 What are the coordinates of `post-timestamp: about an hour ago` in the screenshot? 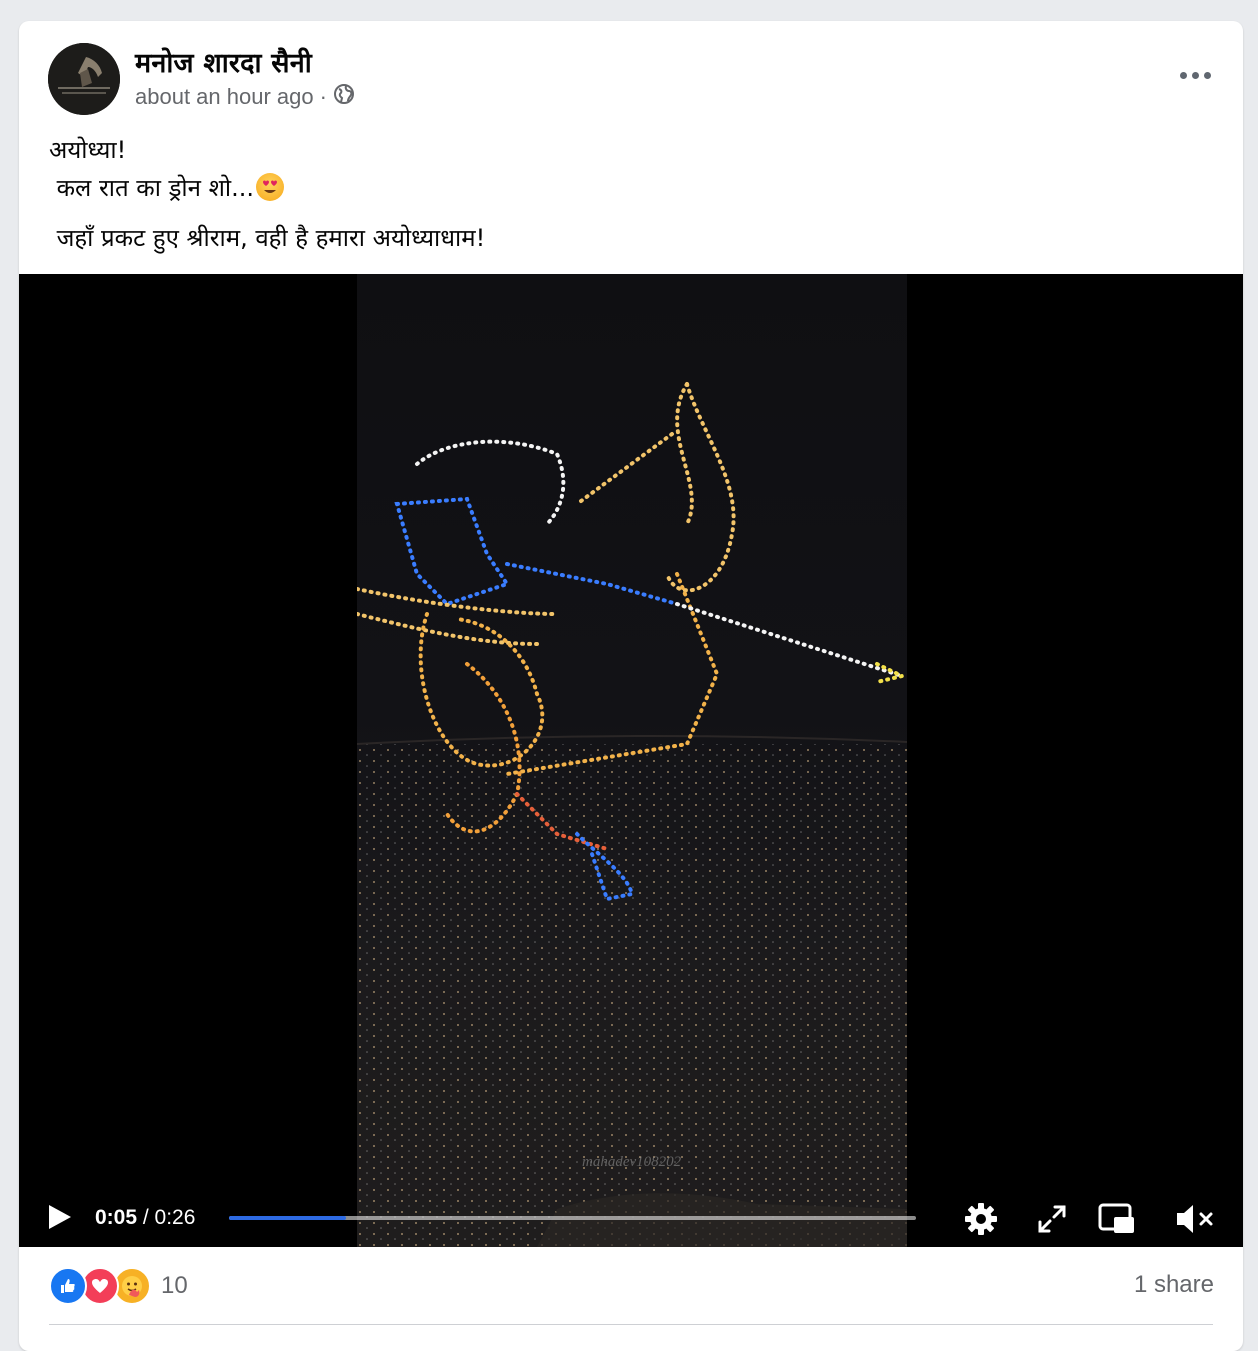 It's located at (224, 97).